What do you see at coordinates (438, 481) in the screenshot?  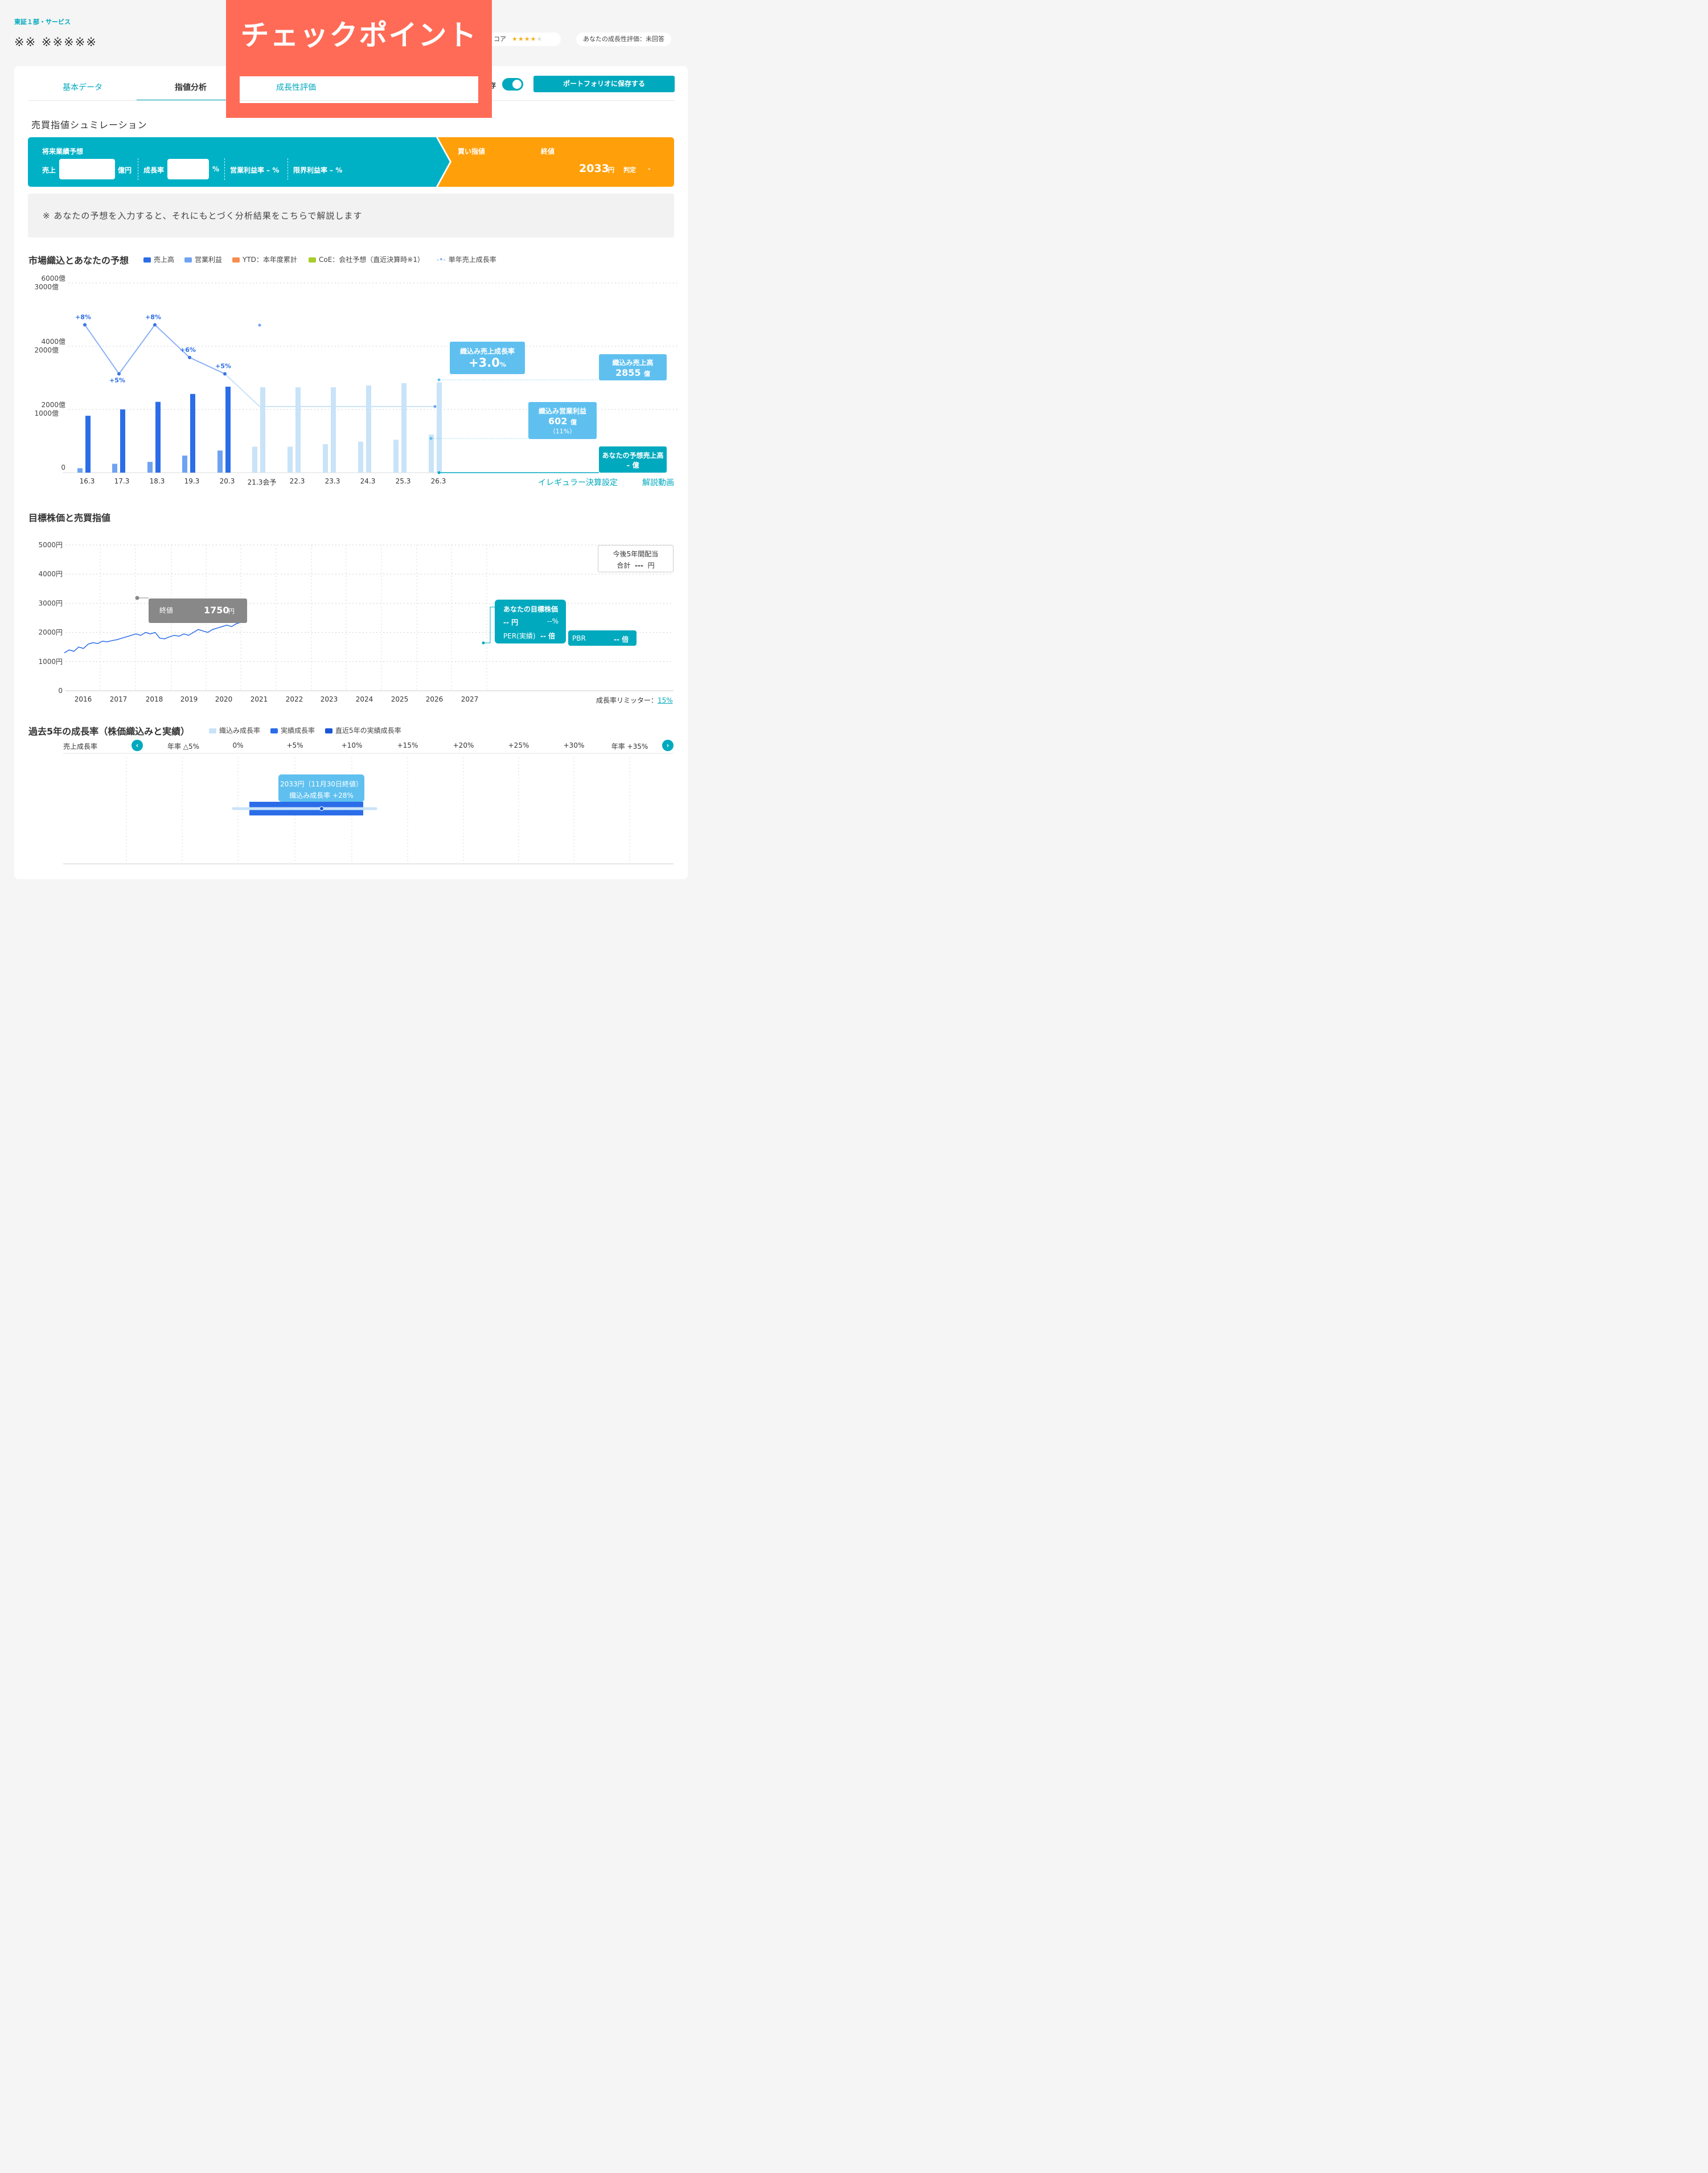 I see `x-tick-label: 26.3` at bounding box center [438, 481].